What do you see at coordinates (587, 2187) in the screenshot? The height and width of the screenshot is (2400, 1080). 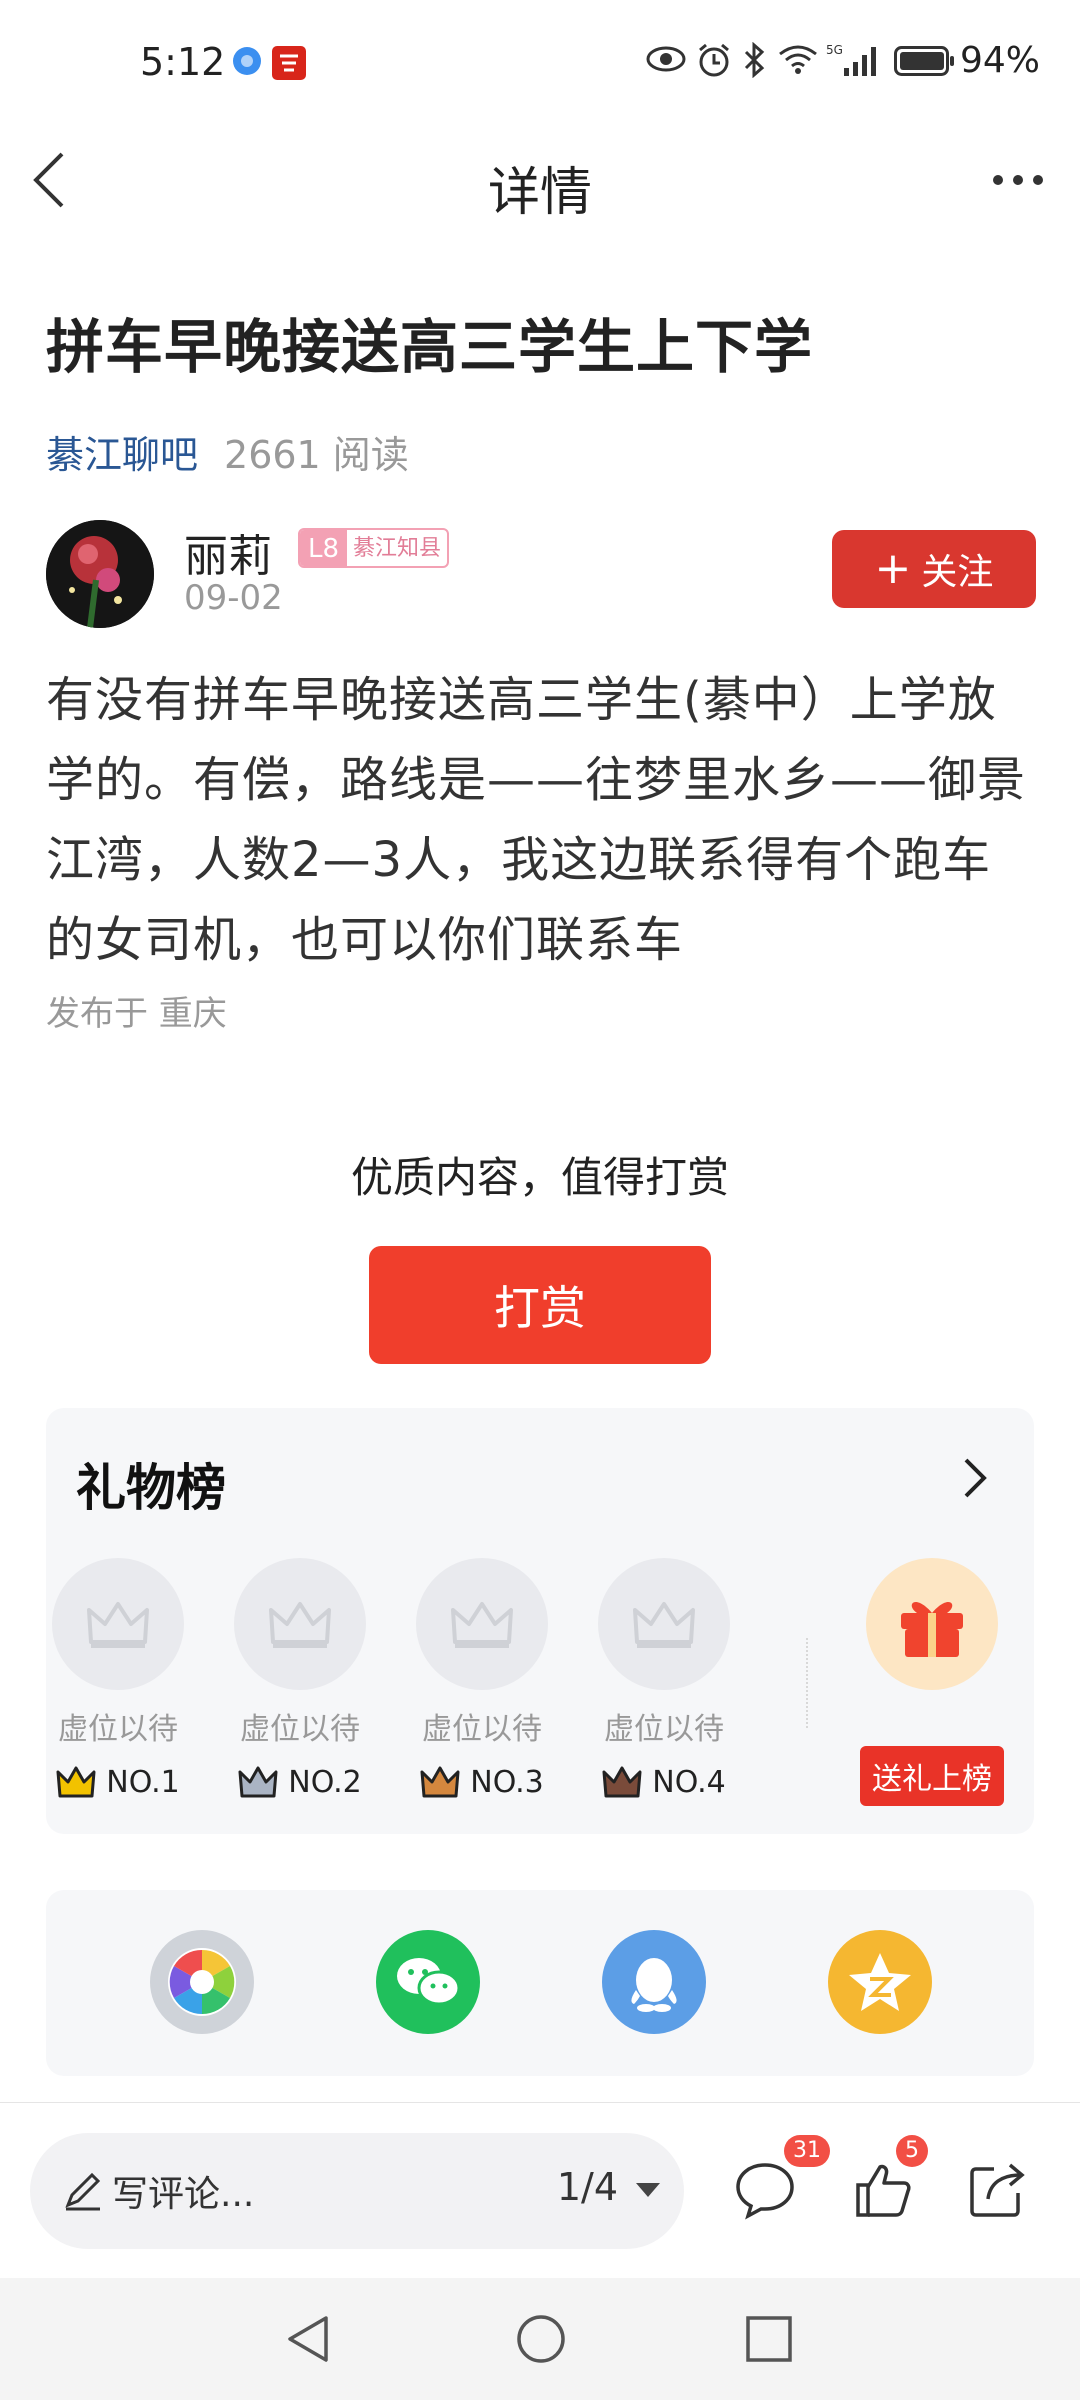 I see `page-indicator: 1/4` at bounding box center [587, 2187].